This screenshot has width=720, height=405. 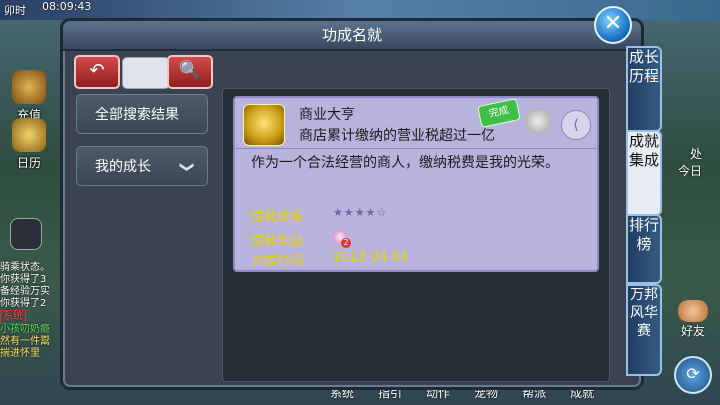 What do you see at coordinates (576, 125) in the screenshot?
I see `share-button: ⟨` at bounding box center [576, 125].